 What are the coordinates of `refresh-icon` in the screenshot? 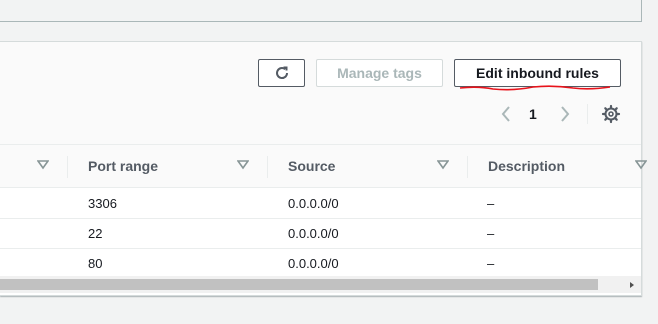 It's located at (281, 72).